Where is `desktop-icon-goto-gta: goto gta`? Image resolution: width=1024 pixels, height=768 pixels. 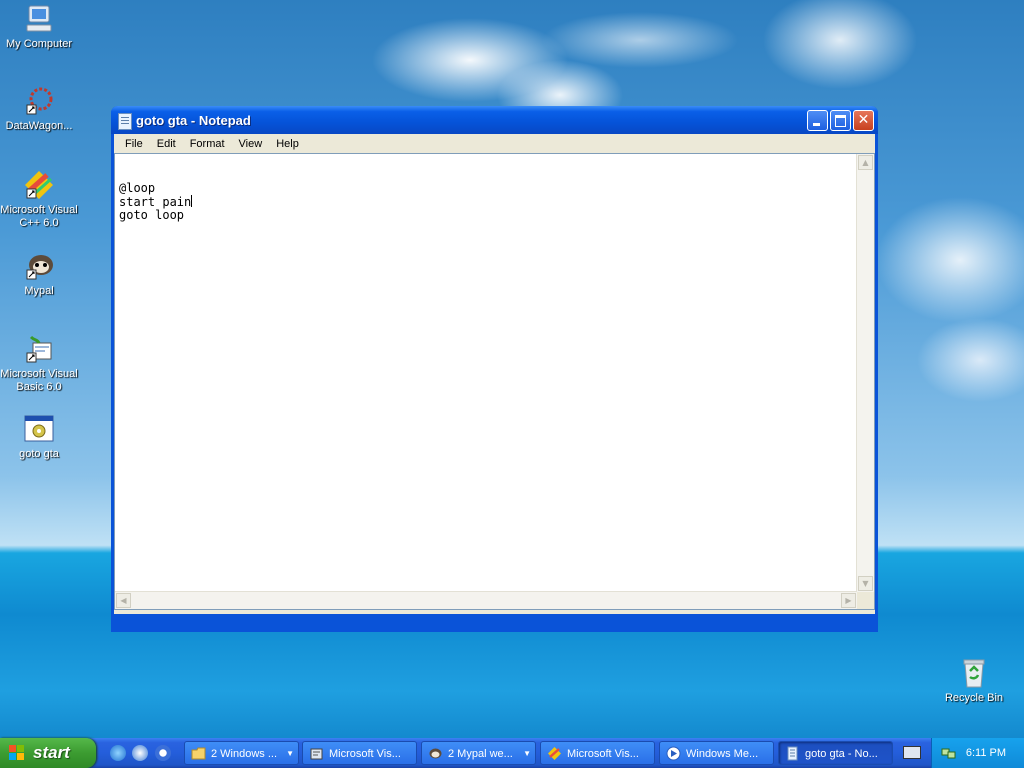
desktop-icon-goto-gta: goto gta is located at coordinates (39, 437).